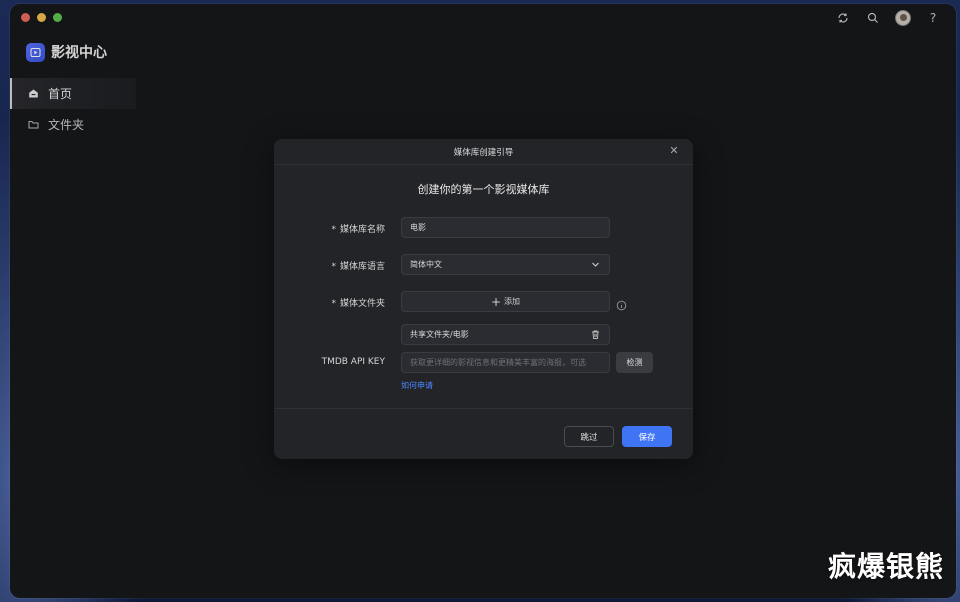  I want to click on library-name-label: * 媒体库名称, so click(358, 230).